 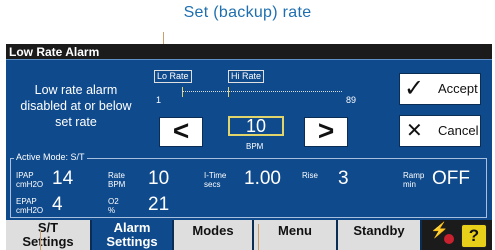 What do you see at coordinates (256, 126) in the screenshot?
I see `rate-value: 10` at bounding box center [256, 126].